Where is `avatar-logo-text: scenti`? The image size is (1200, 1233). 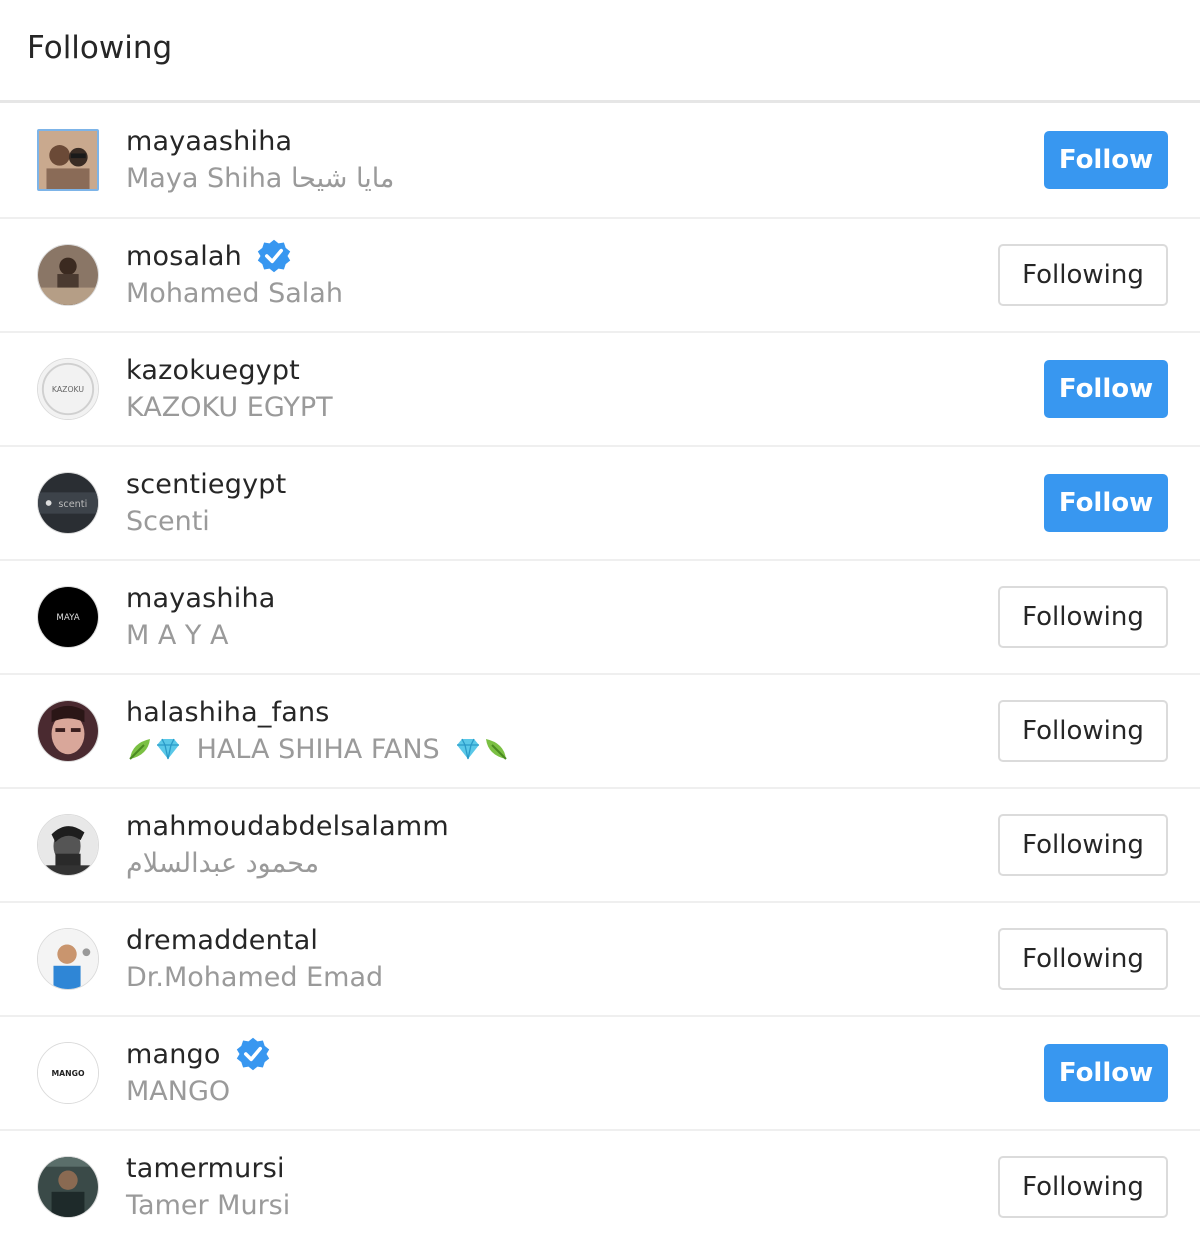
avatar-logo-text: scenti is located at coordinates (72, 504).